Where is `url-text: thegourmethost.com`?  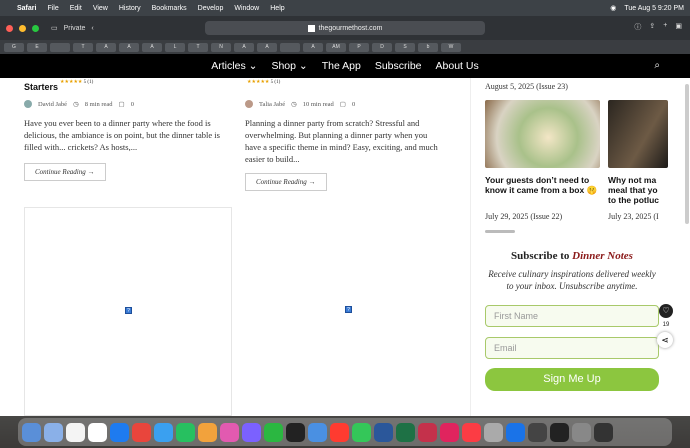
url-text: thegourmethost.com is located at coordinates (350, 28).